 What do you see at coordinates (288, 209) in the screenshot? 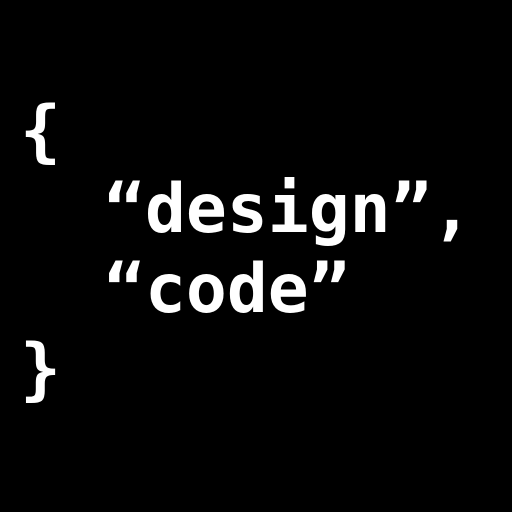
I see `design-string: “design”,` at bounding box center [288, 209].